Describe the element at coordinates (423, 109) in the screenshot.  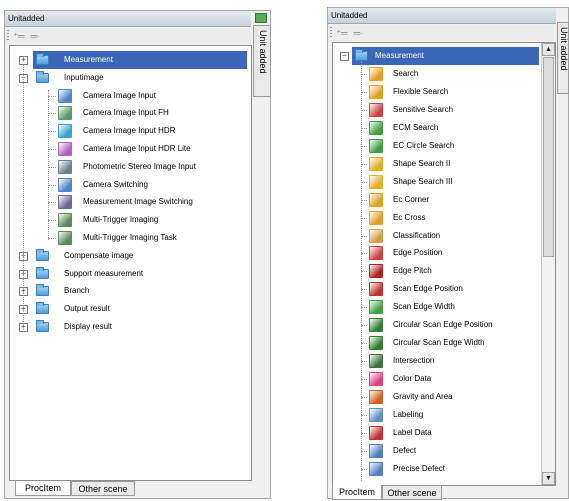
I see `tree-item-label: Sensitive Search` at that location.